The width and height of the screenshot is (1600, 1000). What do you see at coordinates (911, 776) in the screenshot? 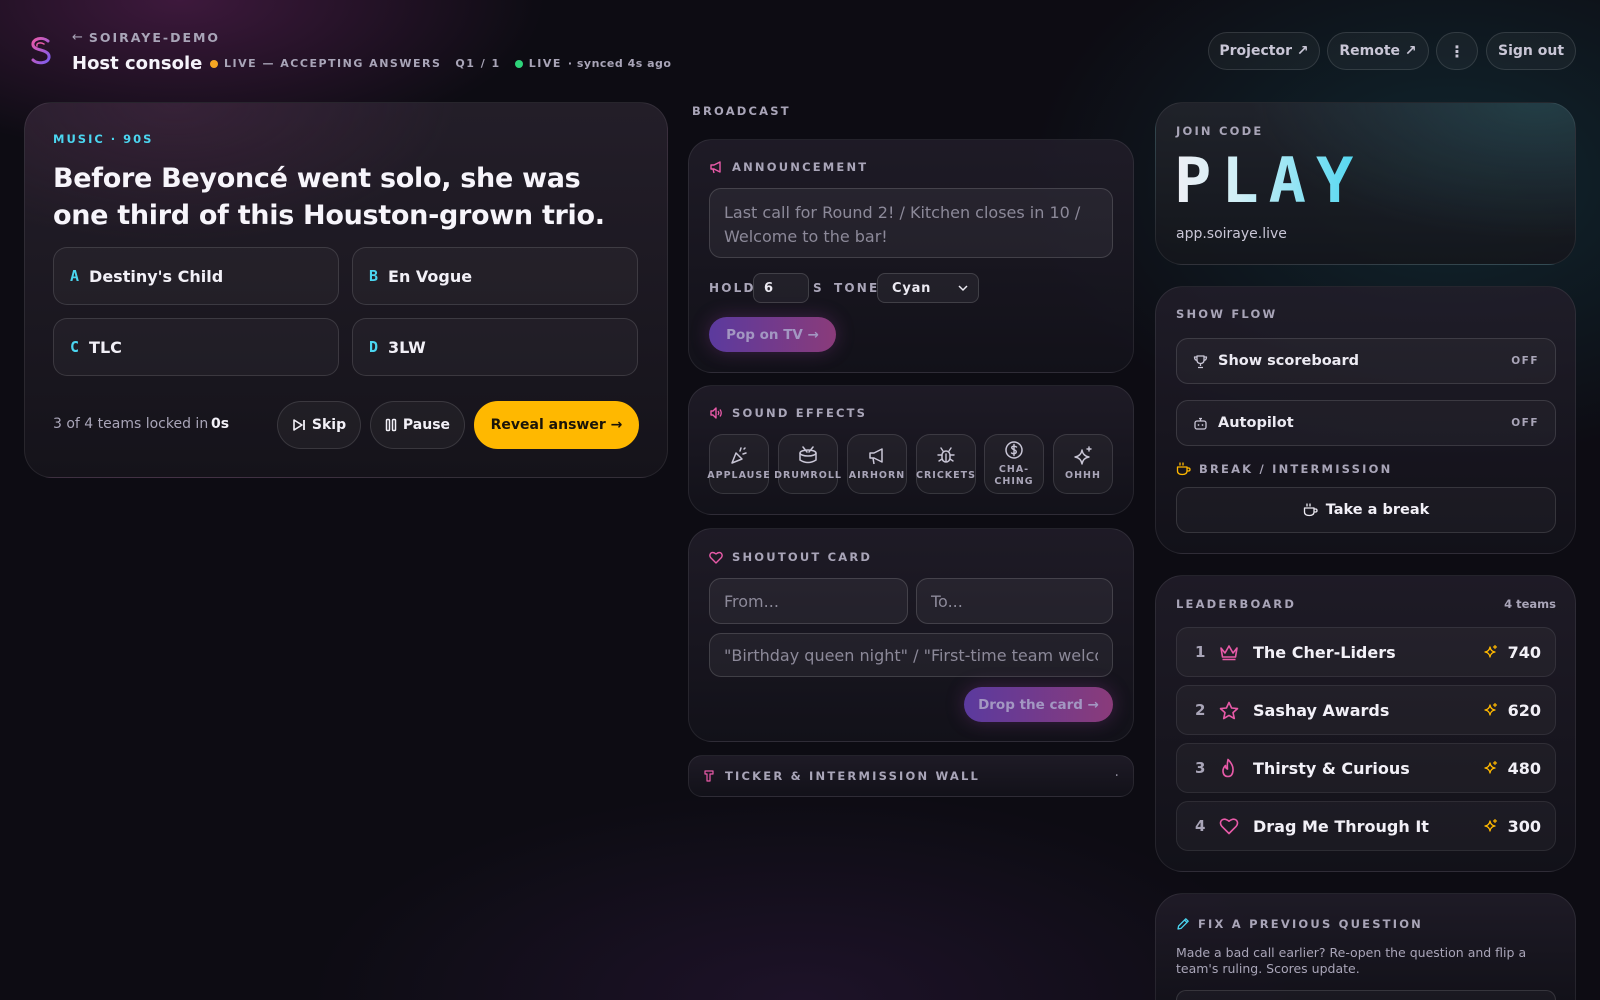
I see `ticker-wall-toggle: TICKER & INTERMISSION WALL ·` at bounding box center [911, 776].